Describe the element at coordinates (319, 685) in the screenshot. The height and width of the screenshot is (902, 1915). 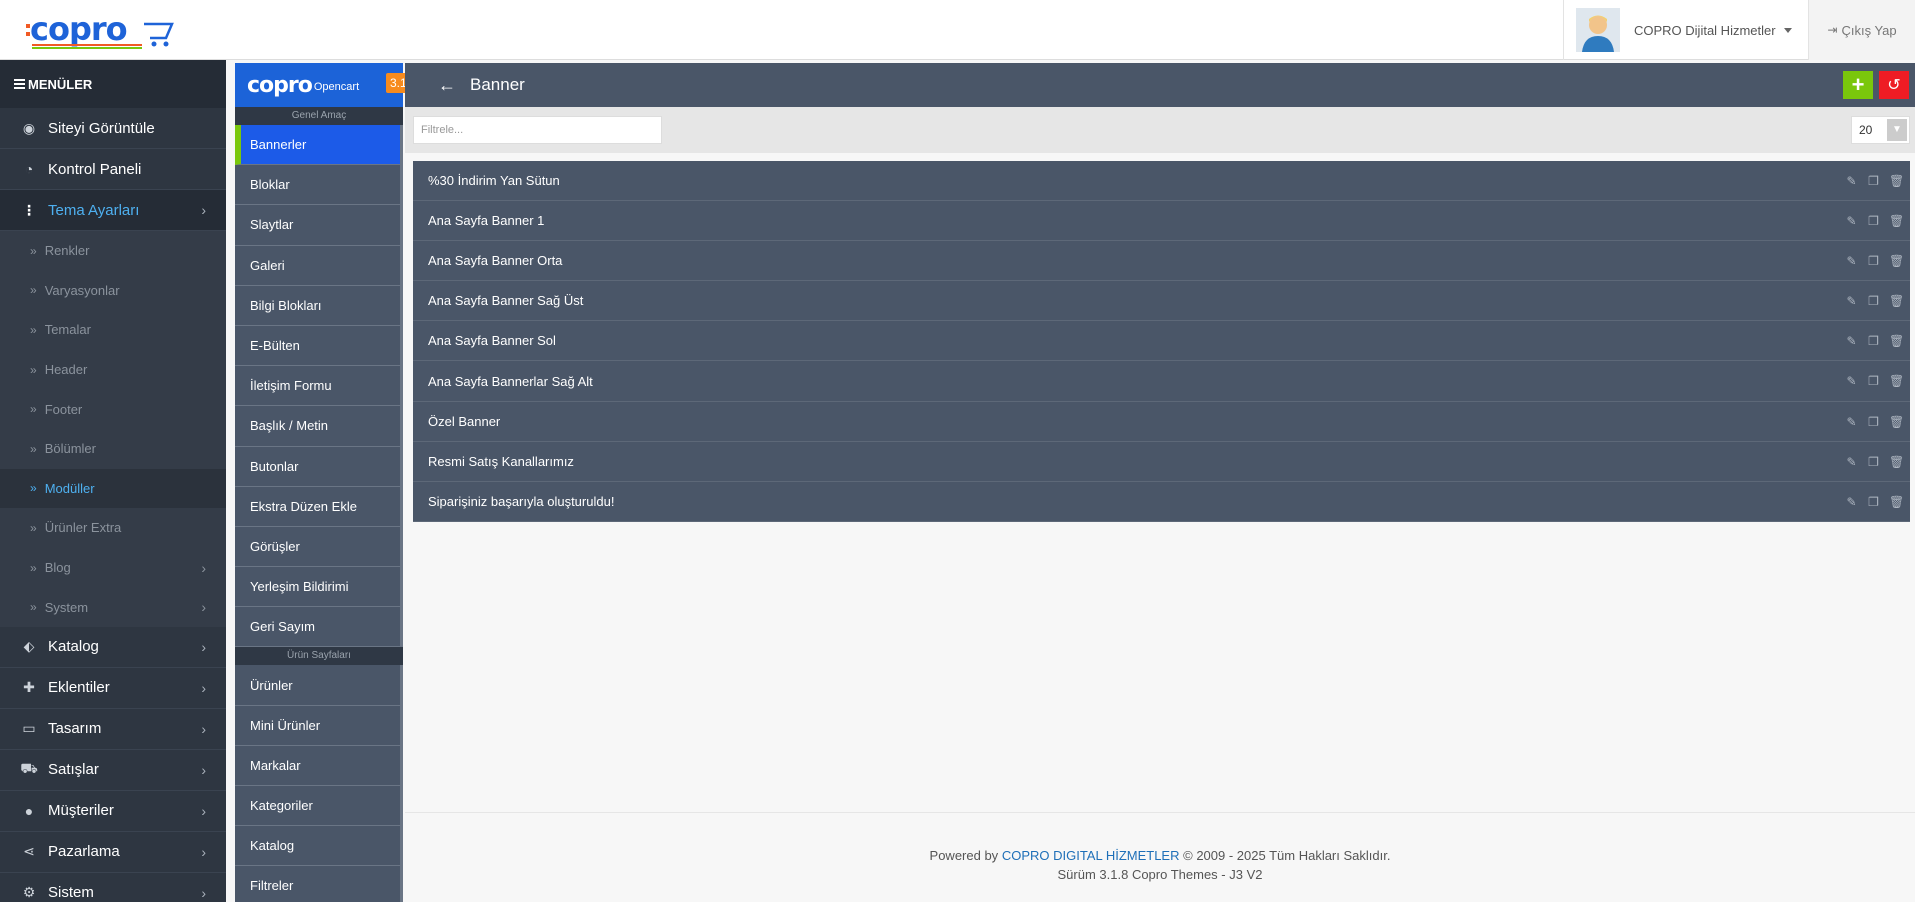
I see `module-item: Ürünler` at that location.